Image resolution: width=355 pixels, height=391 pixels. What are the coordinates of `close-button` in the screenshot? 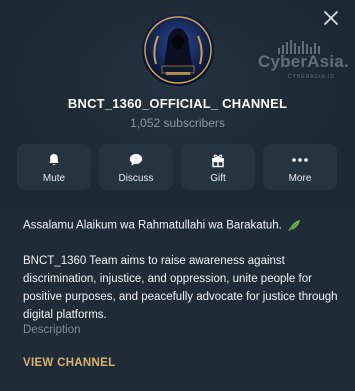 It's located at (331, 18).